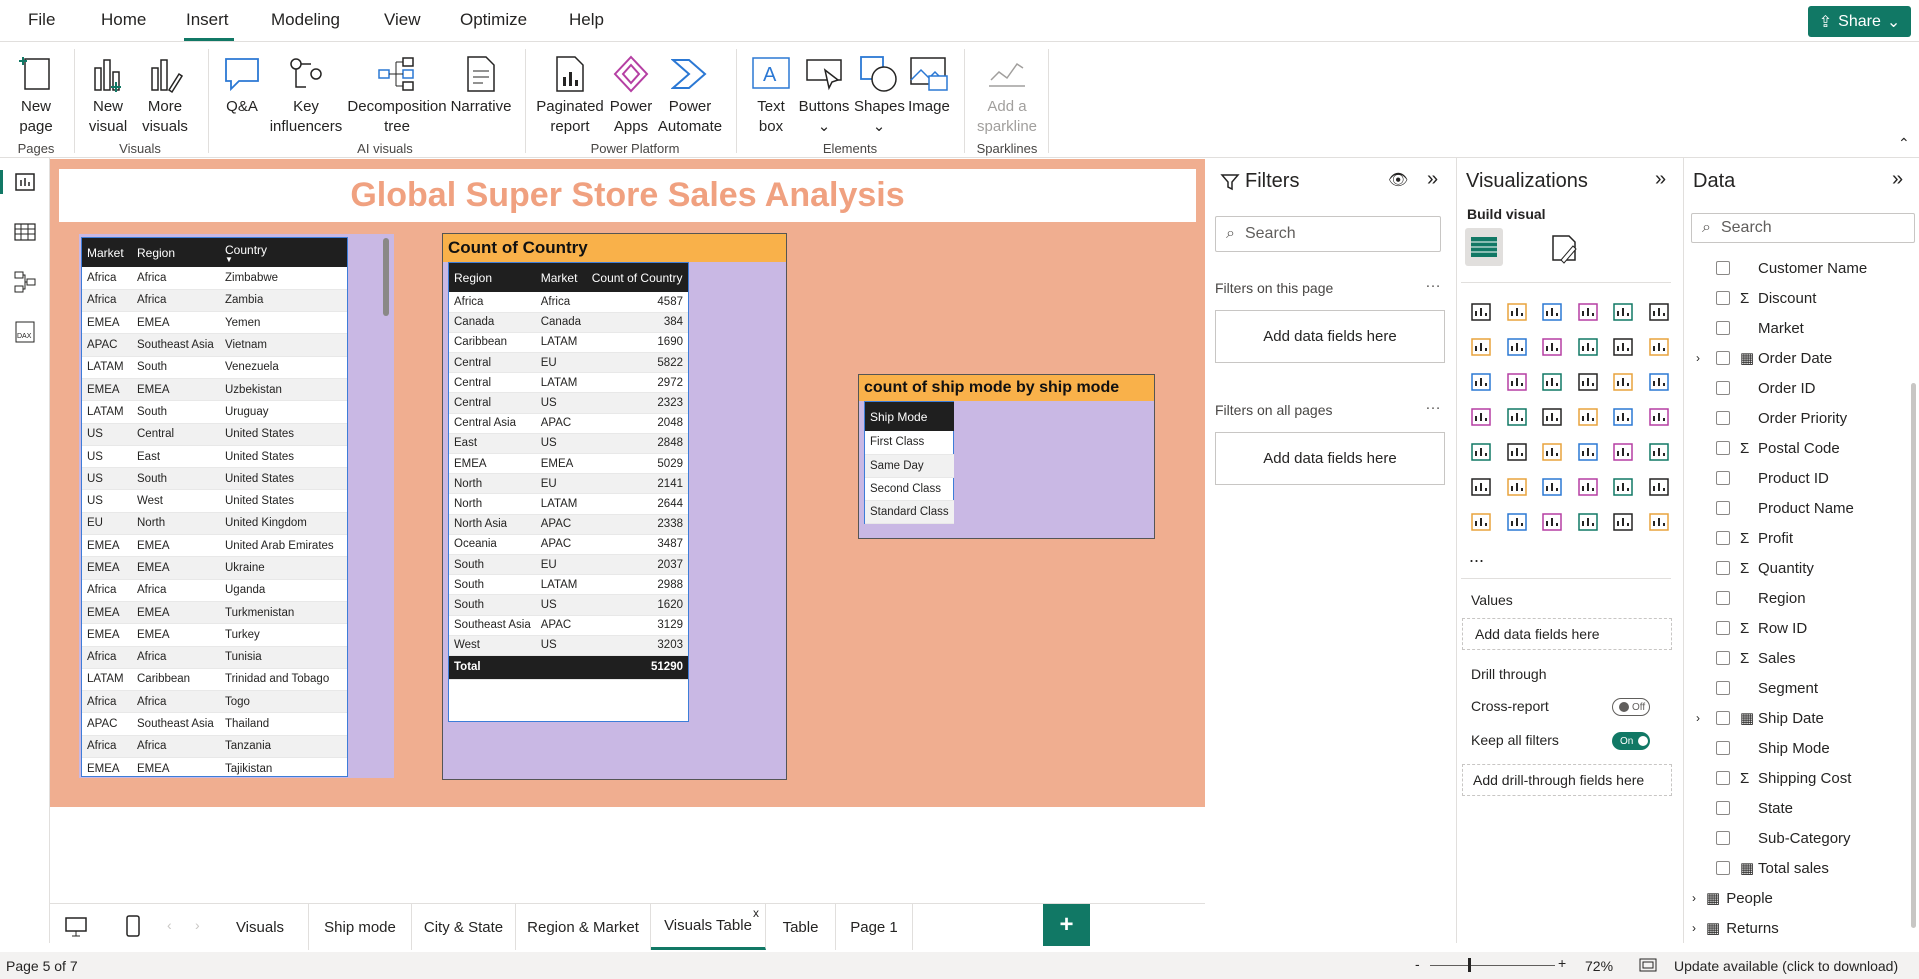  I want to click on table-row: LATAM Caribbean Trinidad and Tobago, so click(214, 680).